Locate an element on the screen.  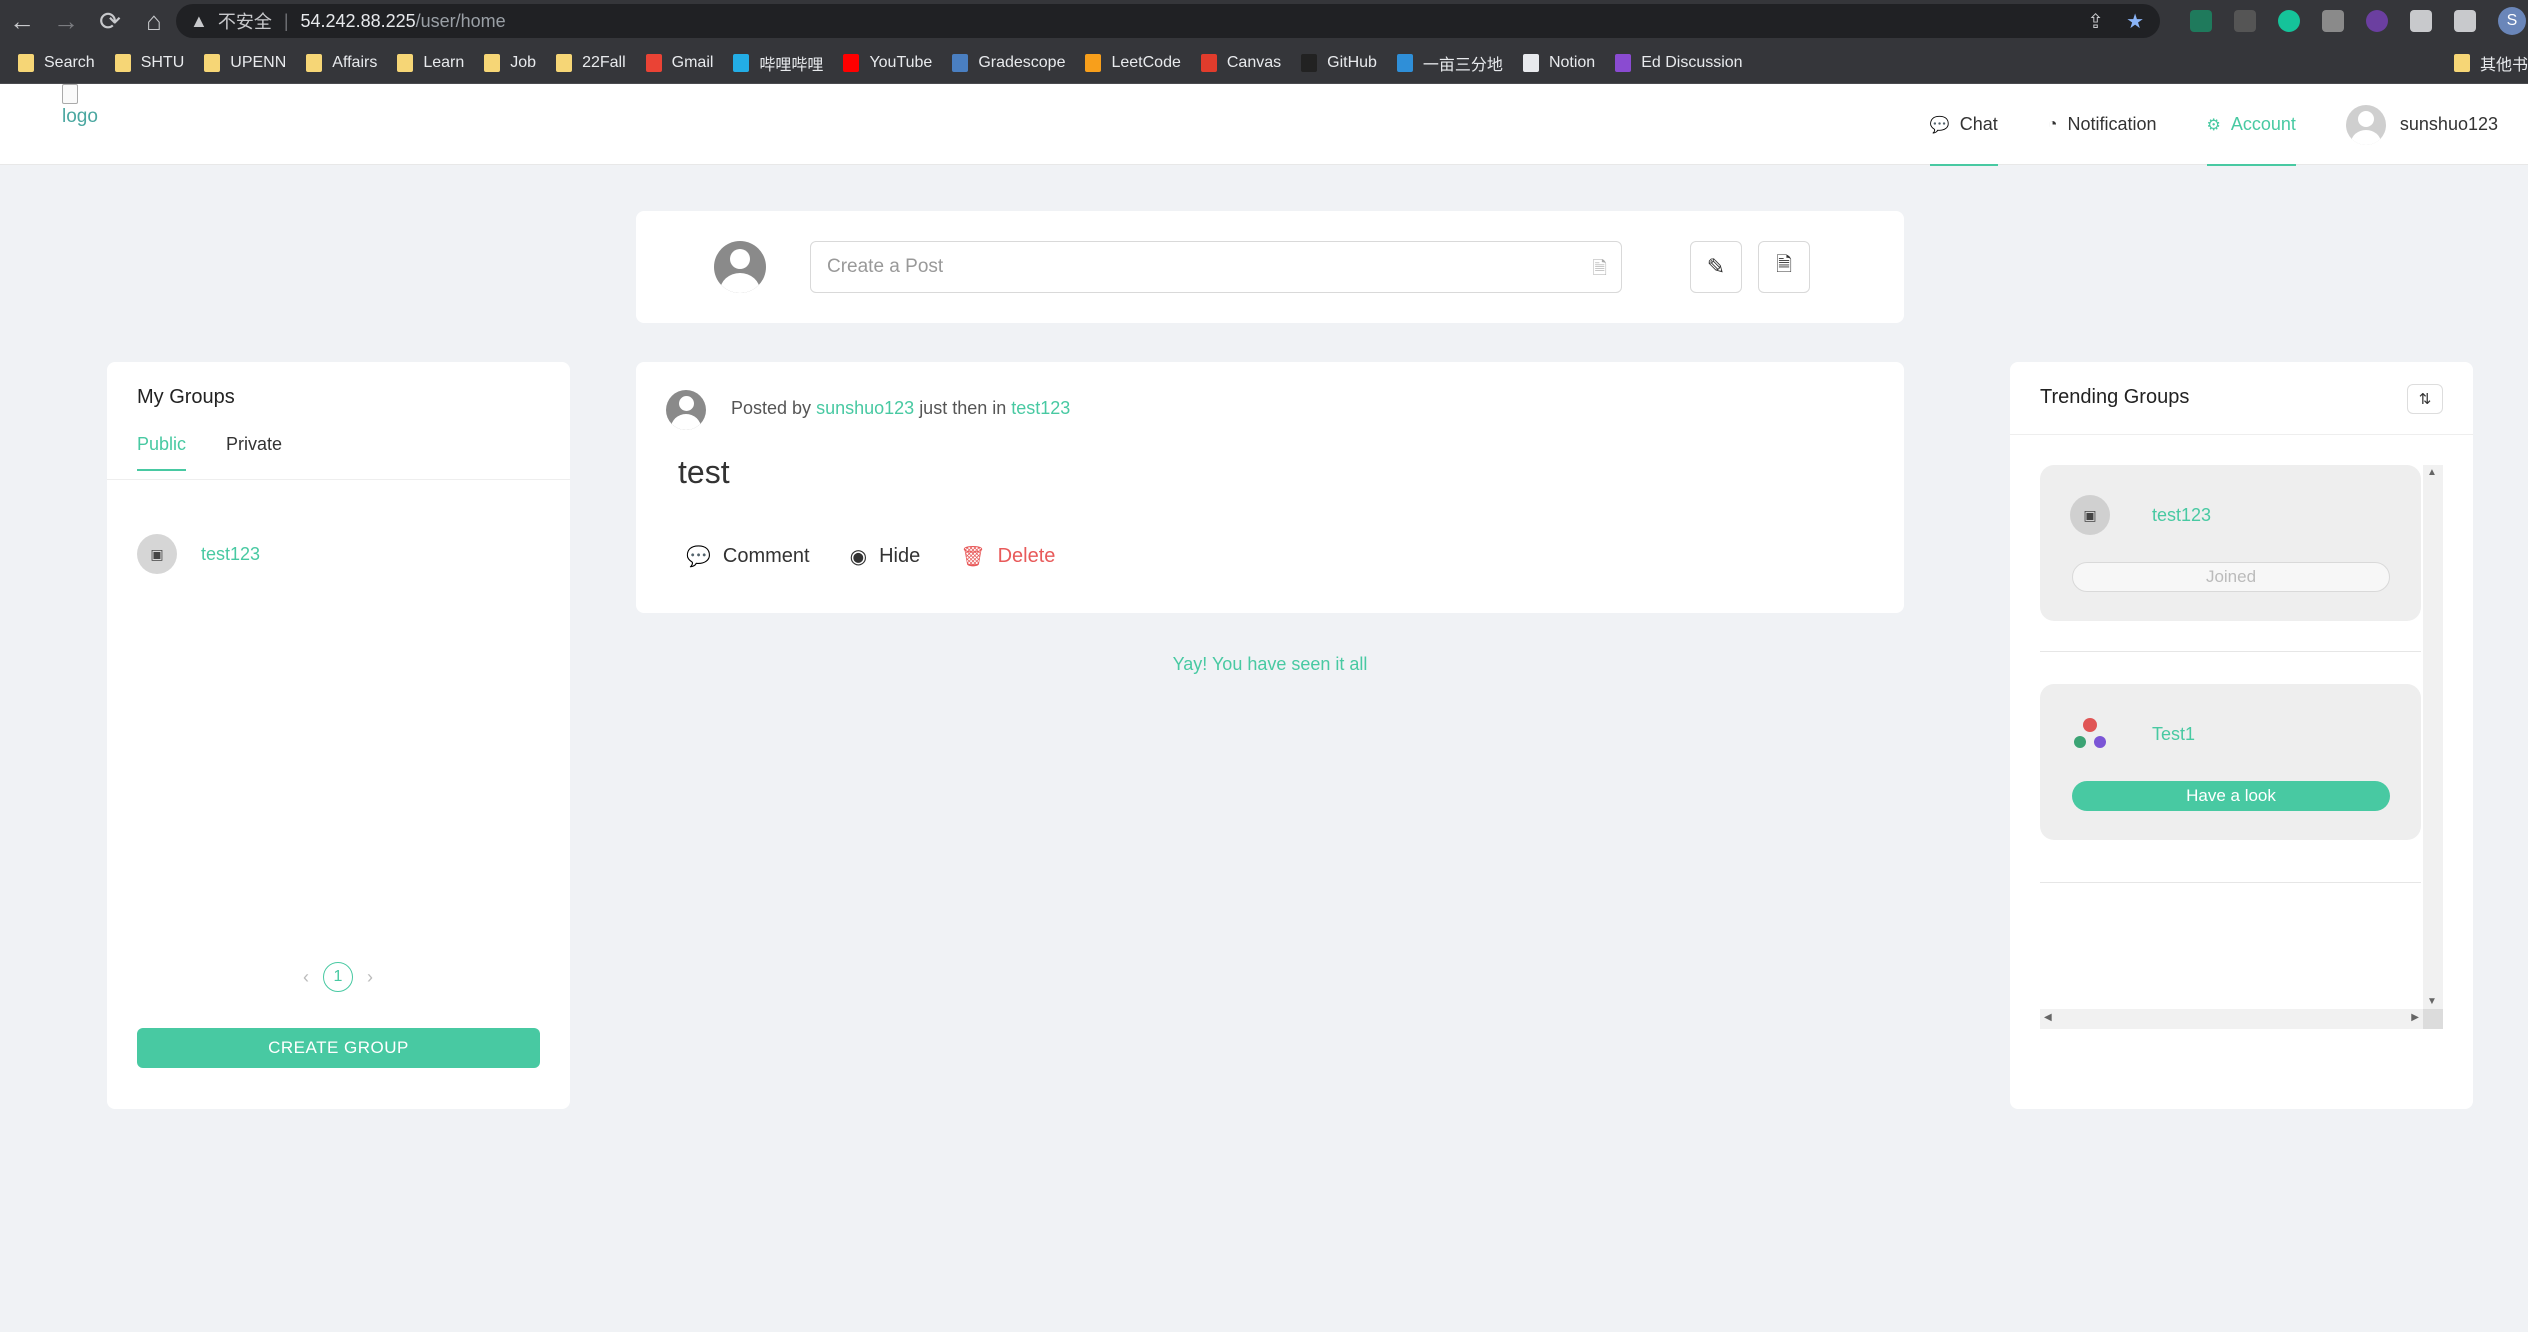
bookmark-item: 一亩三分地 is located at coordinates (1449, 63).